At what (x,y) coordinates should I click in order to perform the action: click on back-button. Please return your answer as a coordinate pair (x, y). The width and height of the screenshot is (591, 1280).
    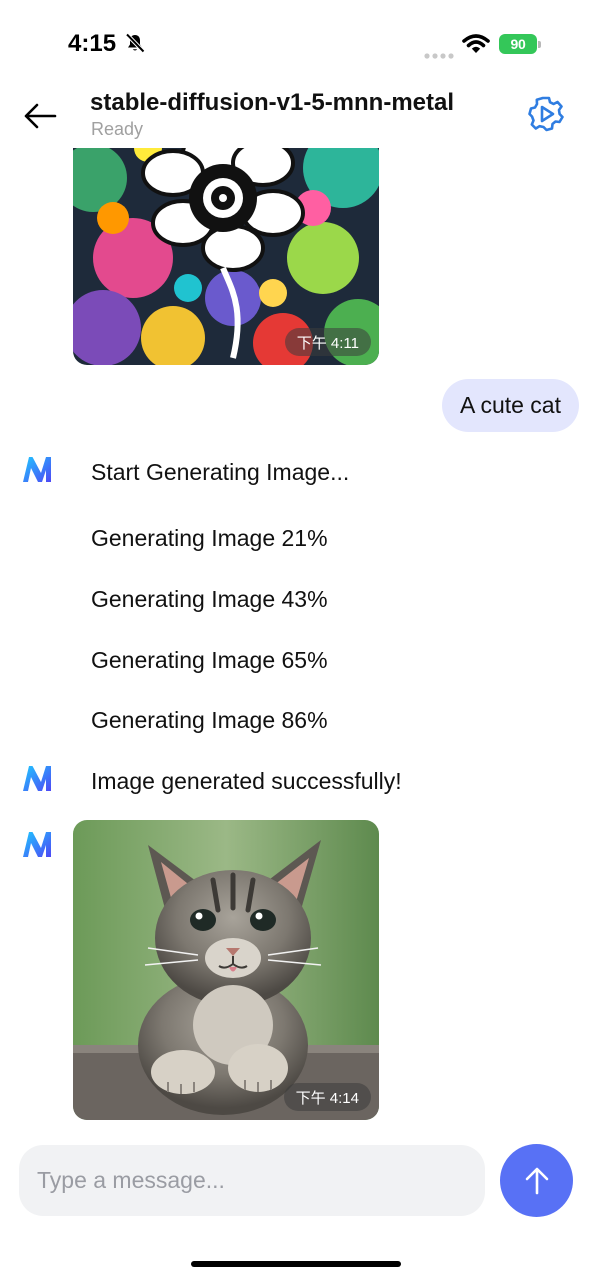
    Looking at the image, I should click on (40, 116).